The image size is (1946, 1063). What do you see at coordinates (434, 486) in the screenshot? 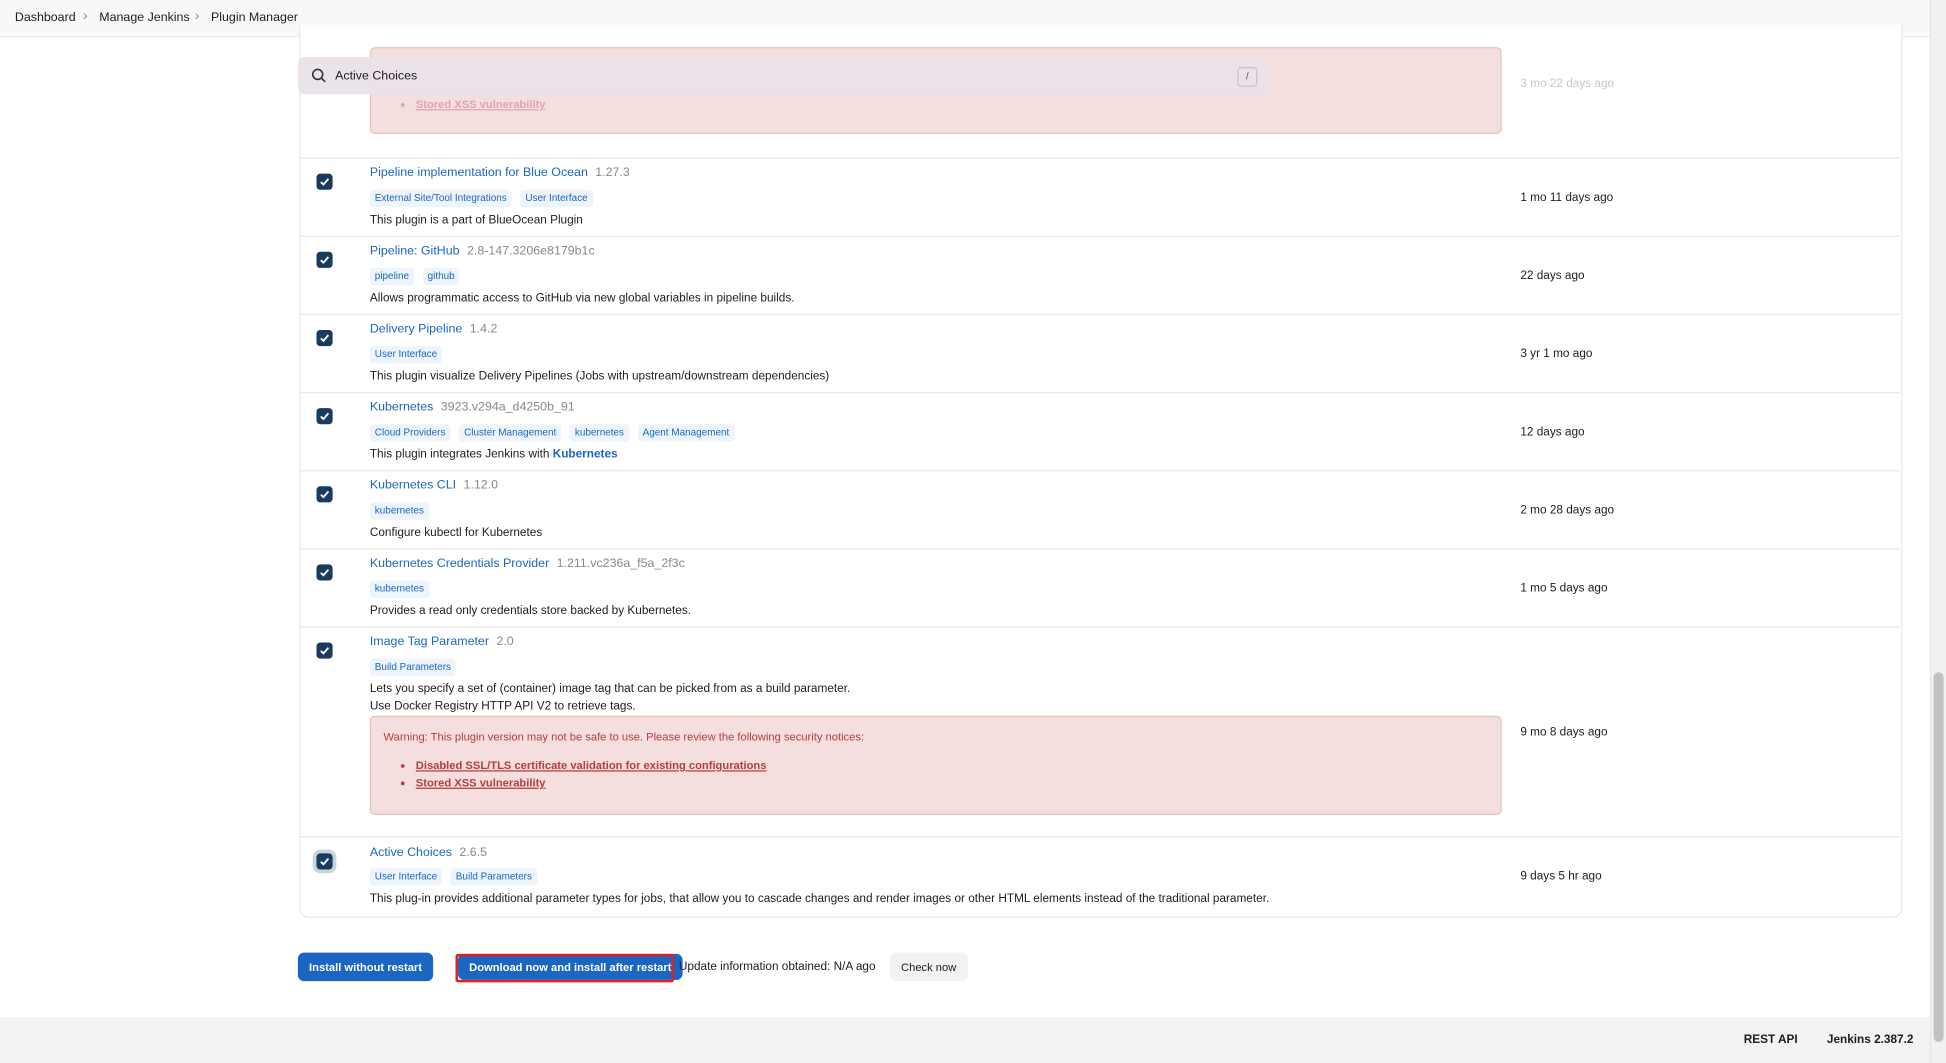
I see `plugin-name-link: Kubernetes CLI 1.12.0` at bounding box center [434, 486].